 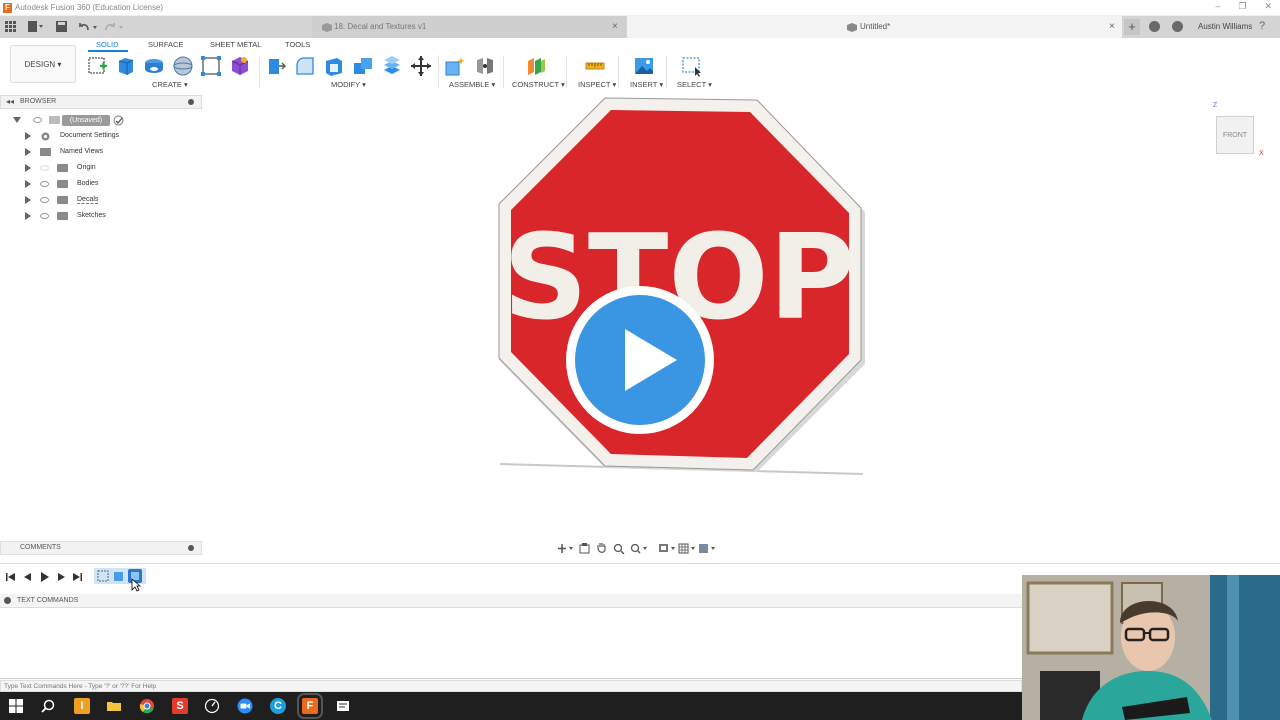 I want to click on data-panel-grid-icon, so click(x=10, y=26).